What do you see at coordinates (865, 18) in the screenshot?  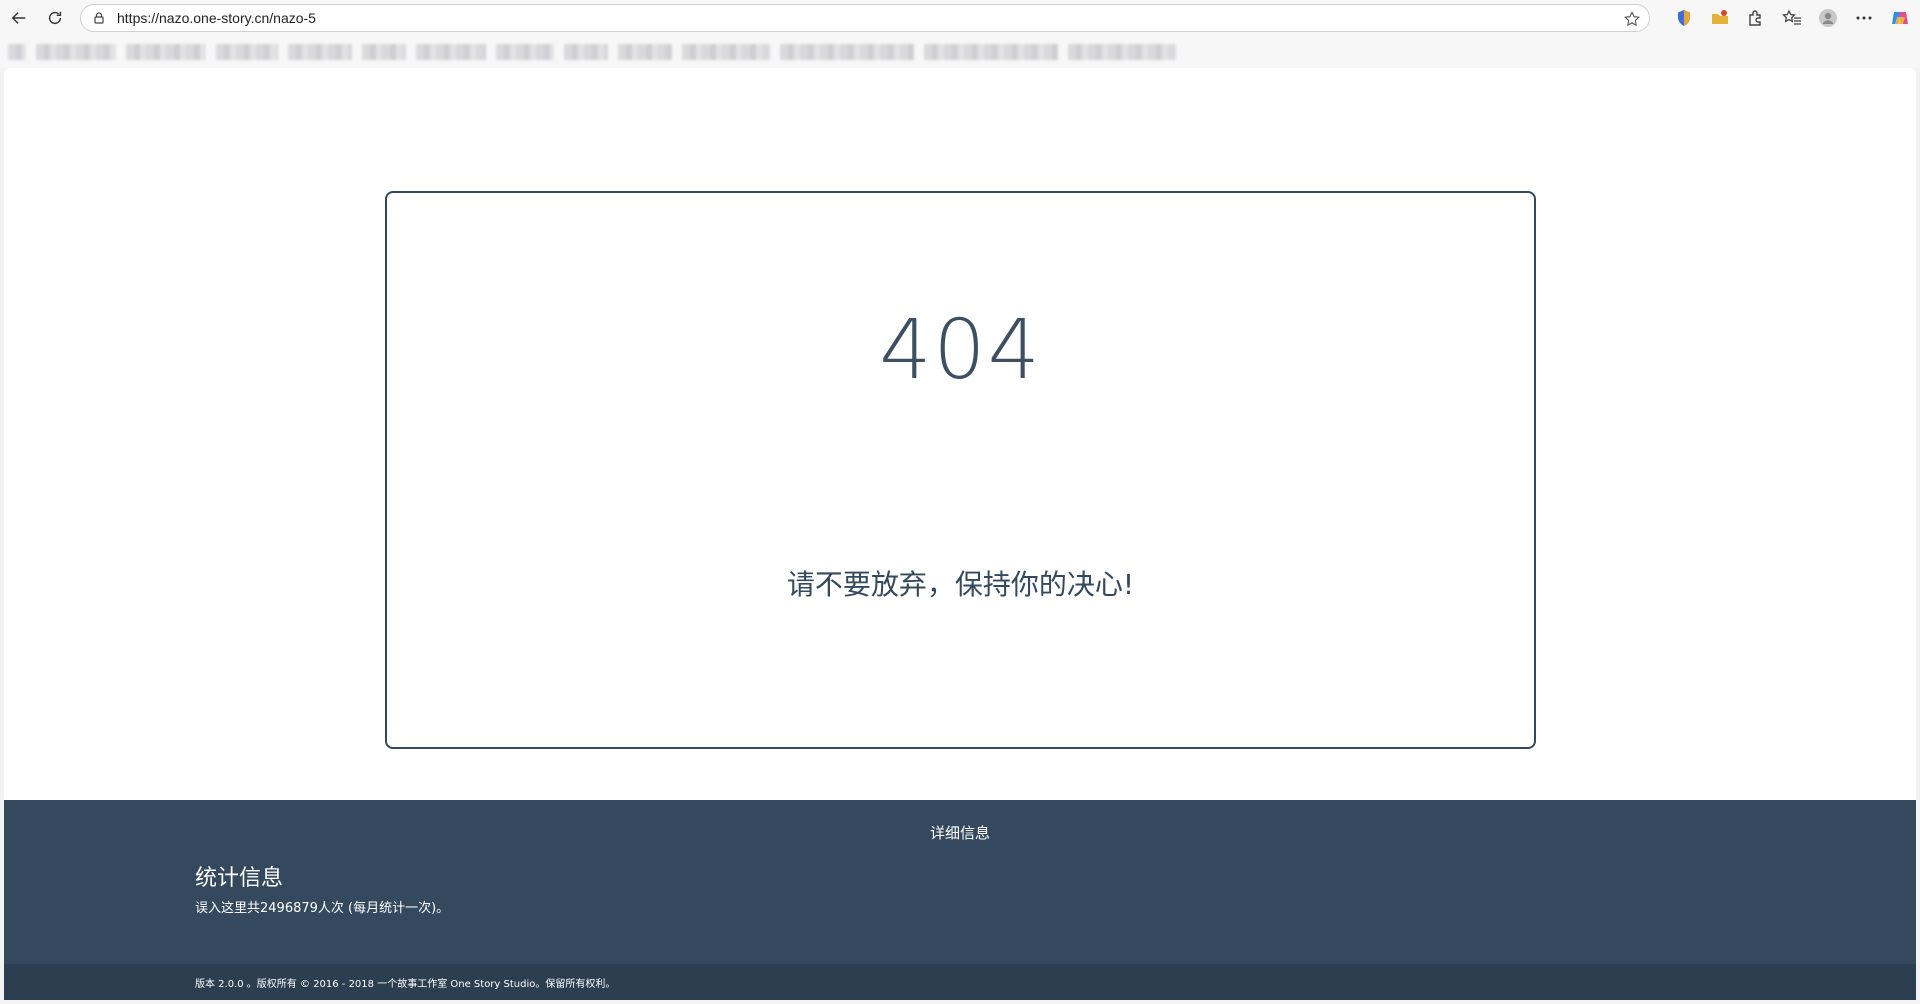 I see `address-bar: https://nazo.one-story.cn/nazo-5` at bounding box center [865, 18].